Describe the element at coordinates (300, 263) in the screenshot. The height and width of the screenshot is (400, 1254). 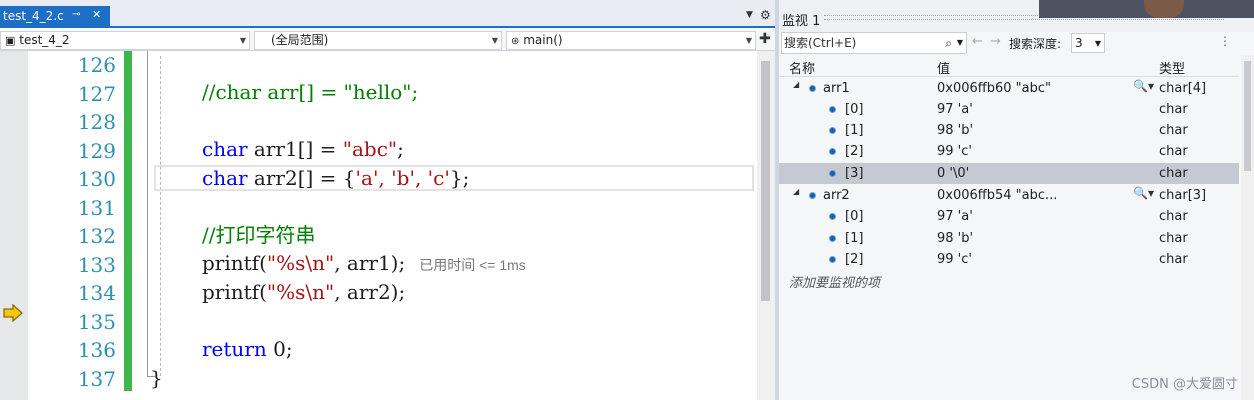
I see `string-literal: "%s\n"` at that location.